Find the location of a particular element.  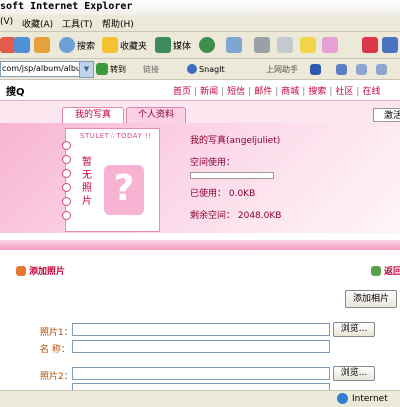

address-bar: com/jsp/album/albu ▼ 转到 链接 SnagIt 上网助手 is located at coordinates (200, 69).